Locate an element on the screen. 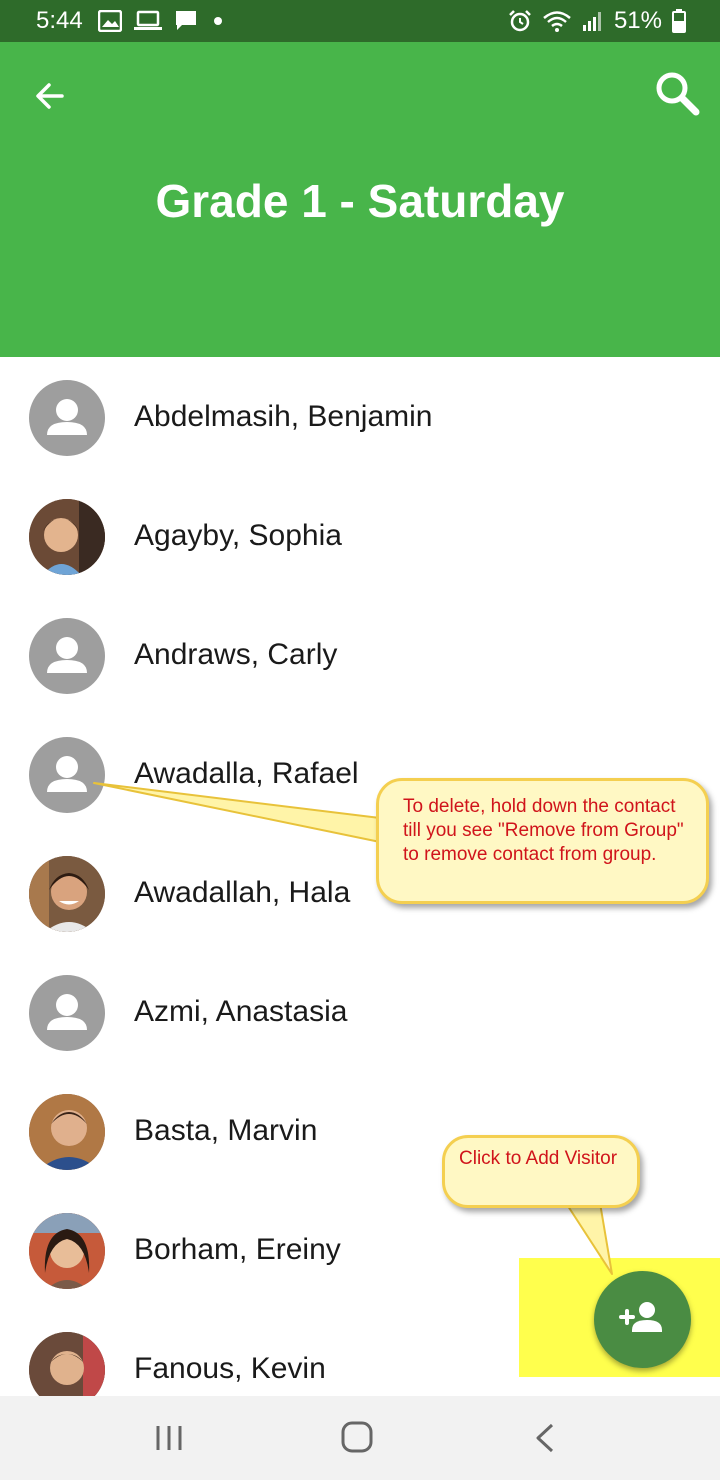 The image size is (720, 1480). back-icon is located at coordinates (545, 1438).